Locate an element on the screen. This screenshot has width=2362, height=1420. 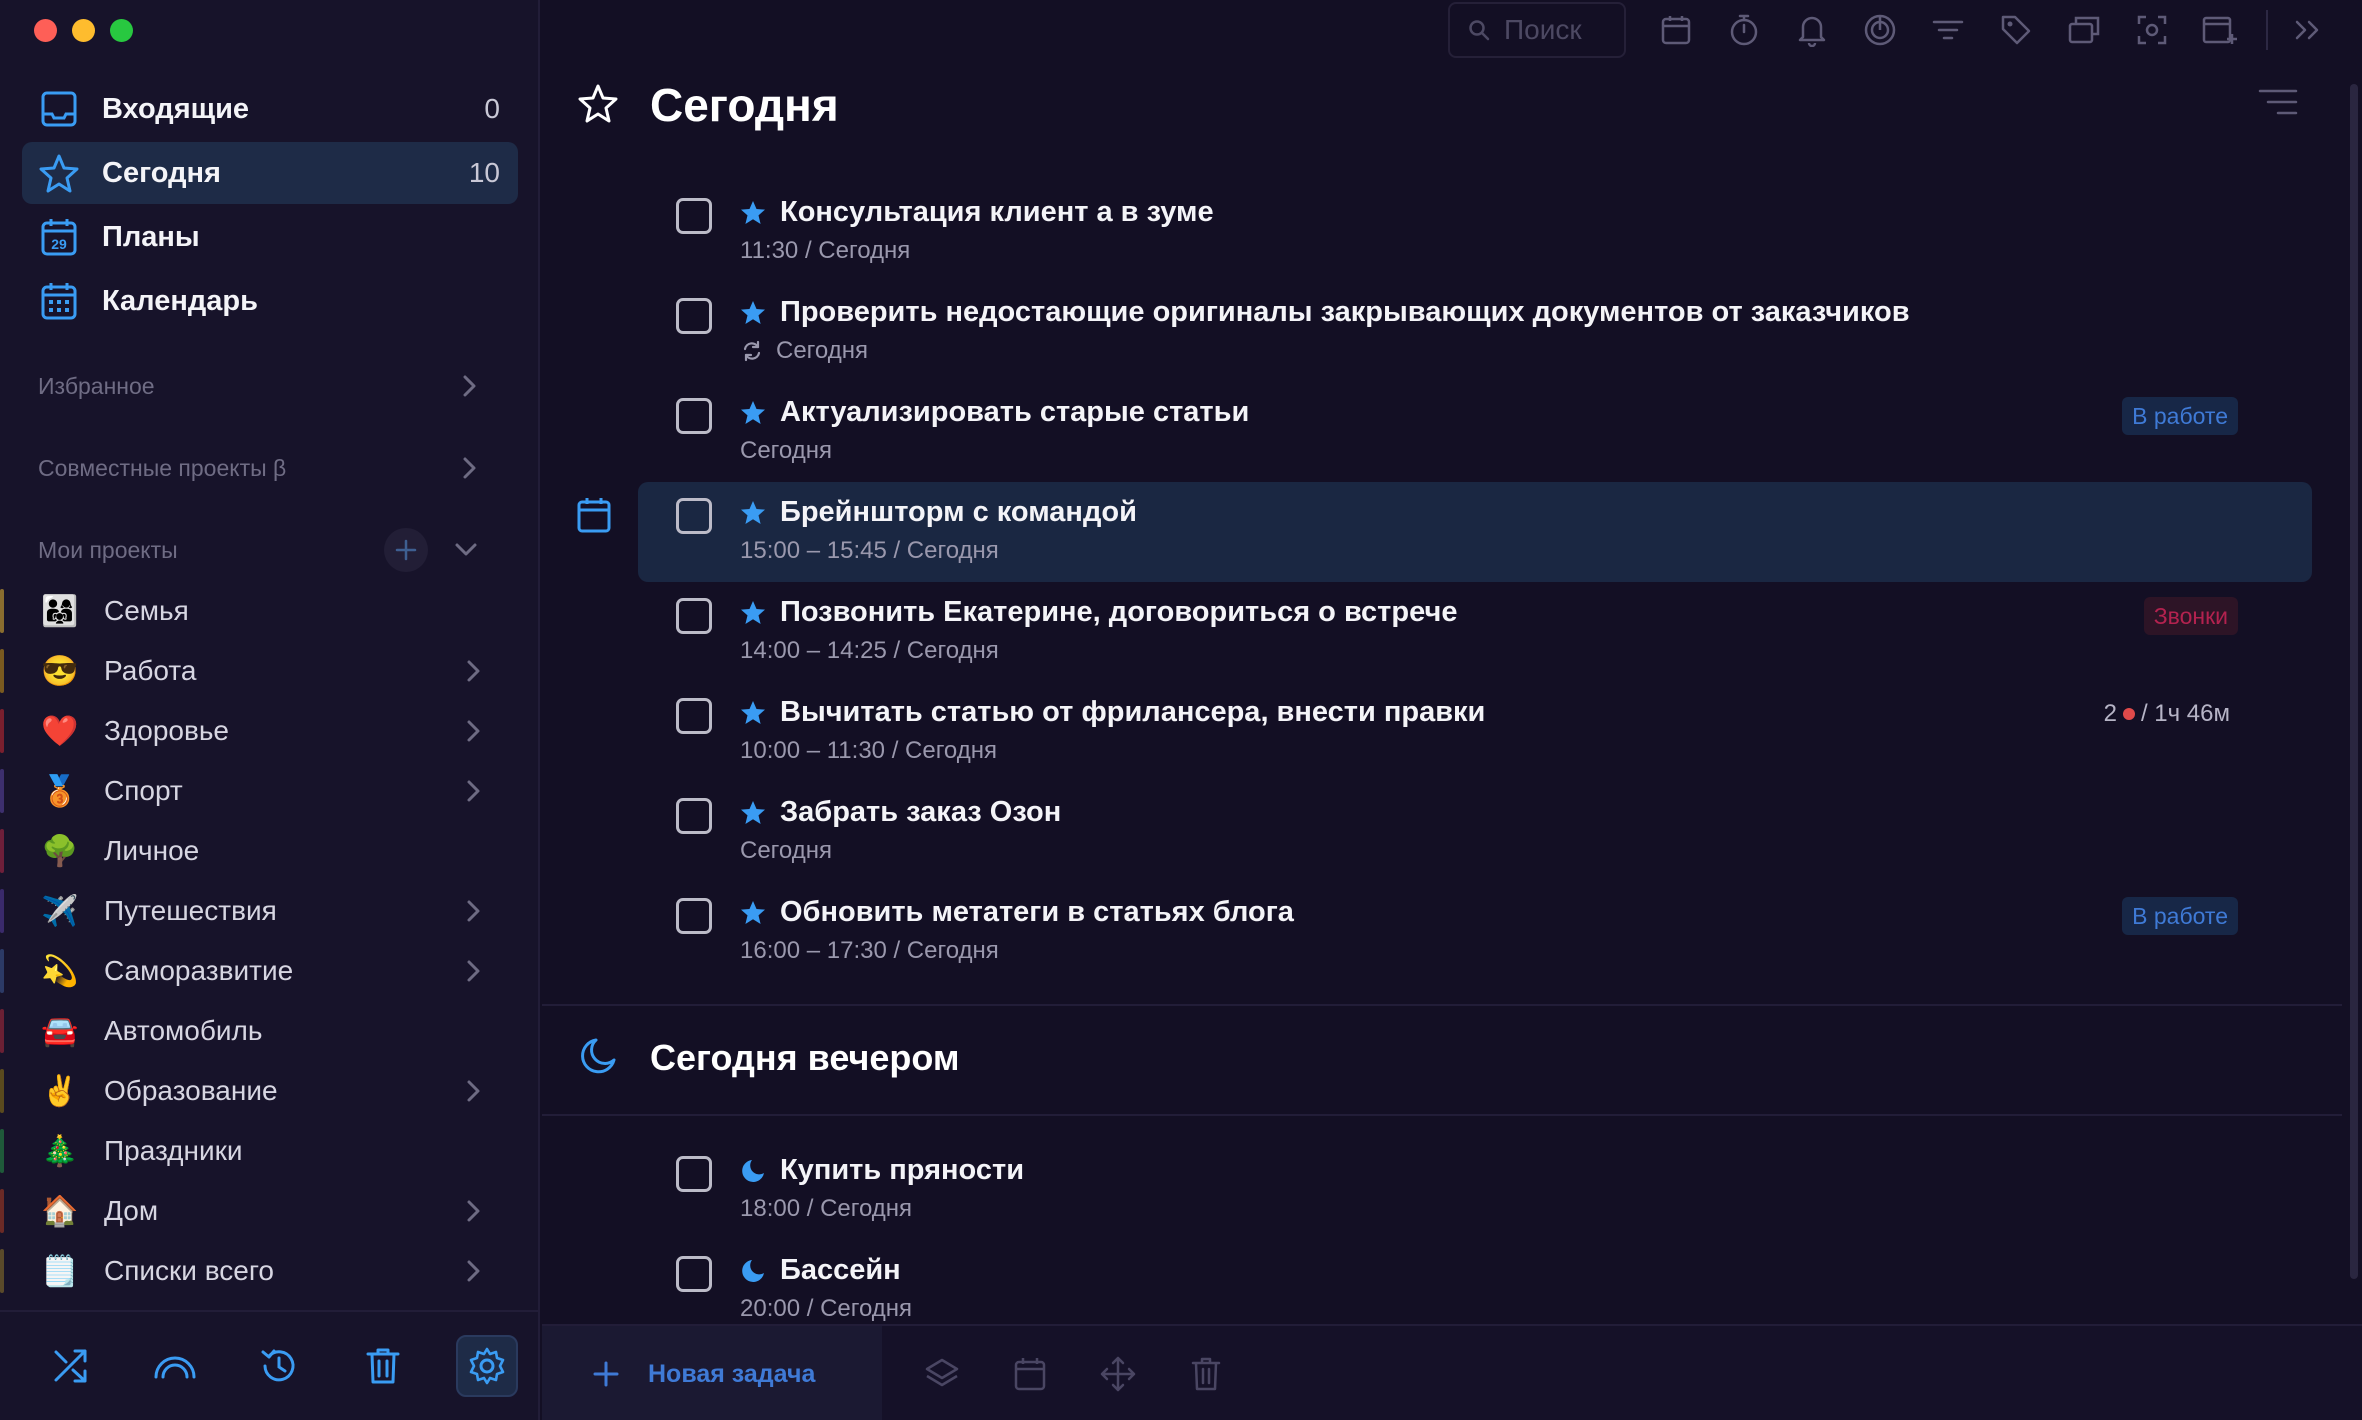
gear-icon is located at coordinates (487, 1366).